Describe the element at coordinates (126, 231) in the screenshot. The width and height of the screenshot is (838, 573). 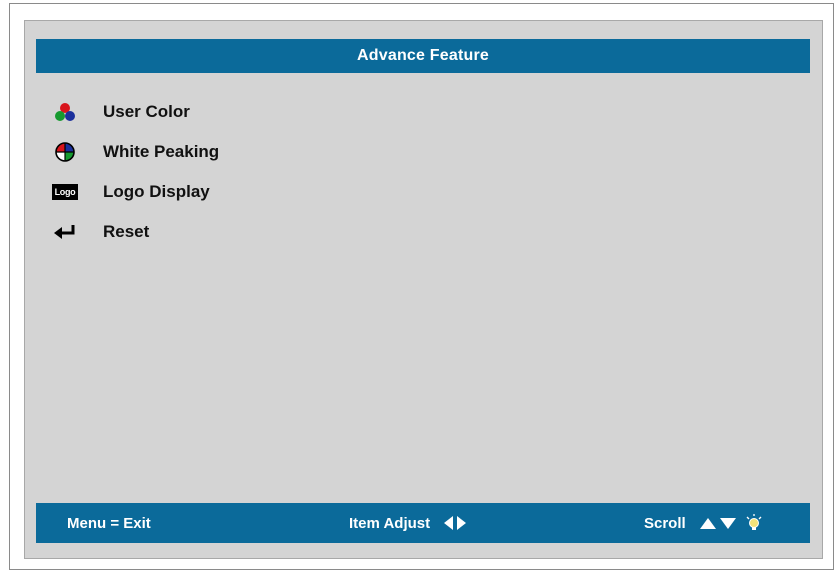
I see `menu-item-label: Reset` at that location.